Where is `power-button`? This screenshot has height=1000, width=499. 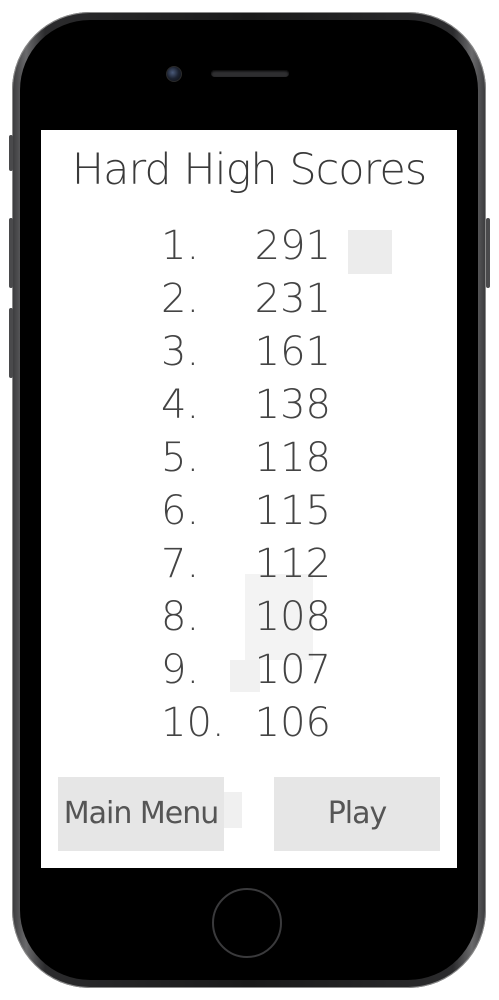
power-button is located at coordinates (488, 253).